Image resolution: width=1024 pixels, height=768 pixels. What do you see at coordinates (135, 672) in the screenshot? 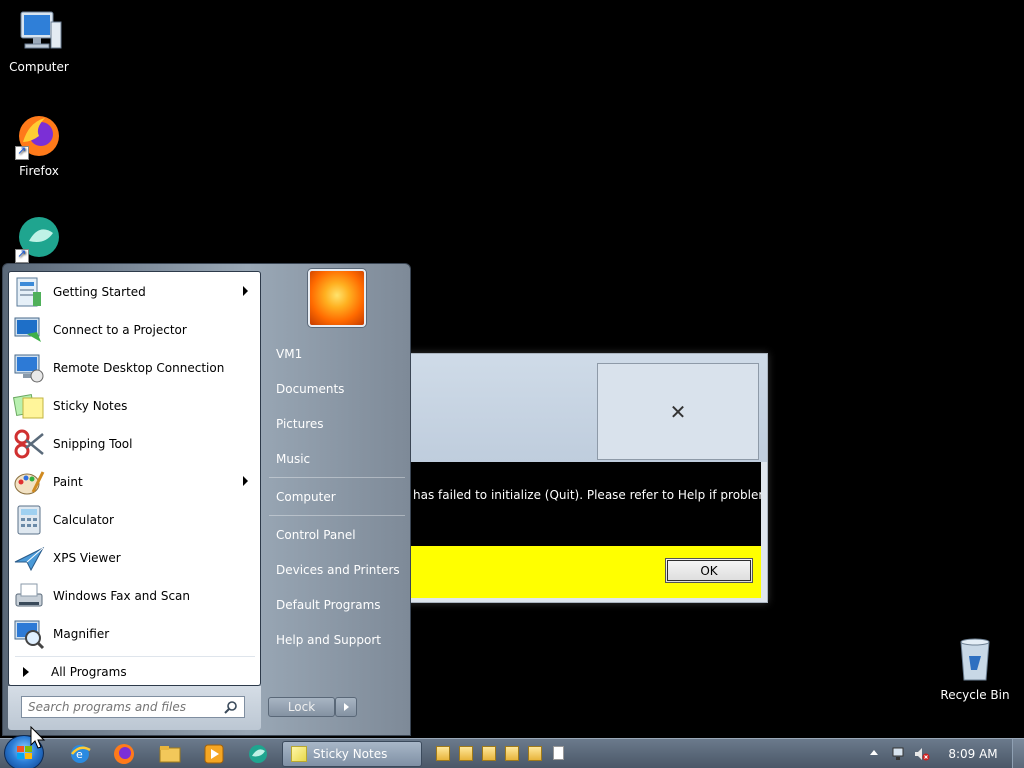
I see `all-programs-button: All Programs` at bounding box center [135, 672].